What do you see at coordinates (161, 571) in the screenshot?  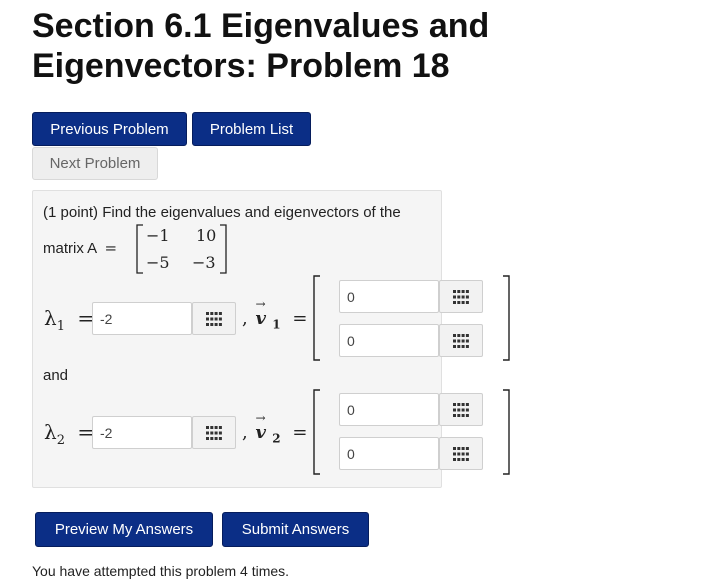 I see `attempts-text: You have attempted this problem 4 times.` at bounding box center [161, 571].